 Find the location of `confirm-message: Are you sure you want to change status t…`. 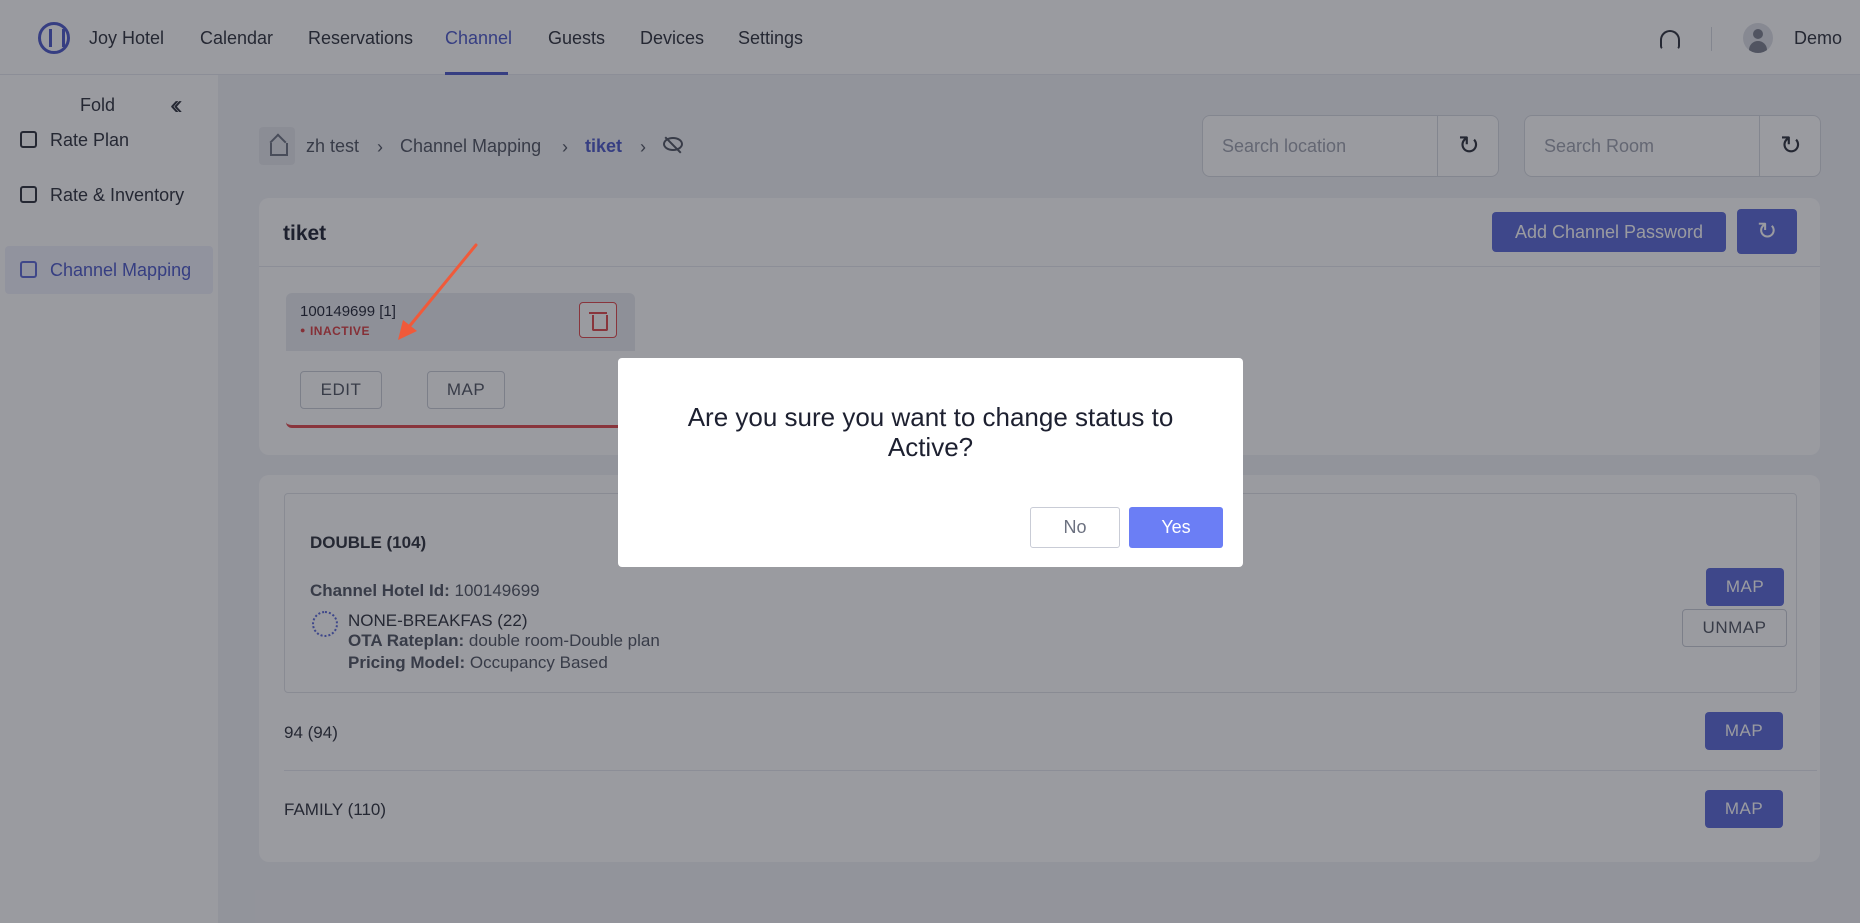

confirm-message: Are you sure you want to change status t… is located at coordinates (930, 432).